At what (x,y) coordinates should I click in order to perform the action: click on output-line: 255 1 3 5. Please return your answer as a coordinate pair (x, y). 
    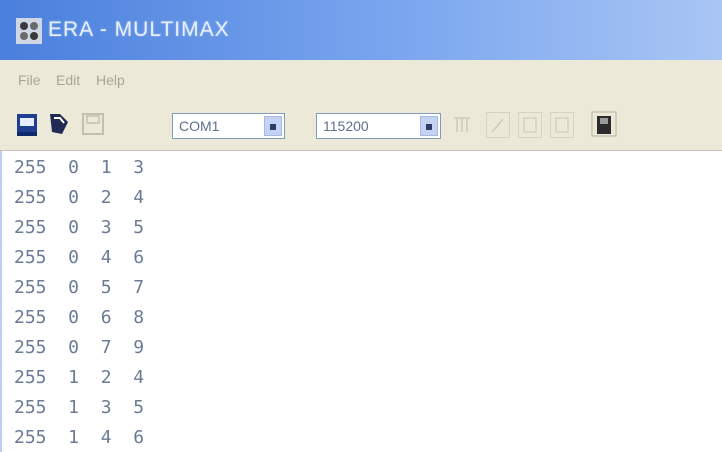
    Looking at the image, I should click on (79, 407).